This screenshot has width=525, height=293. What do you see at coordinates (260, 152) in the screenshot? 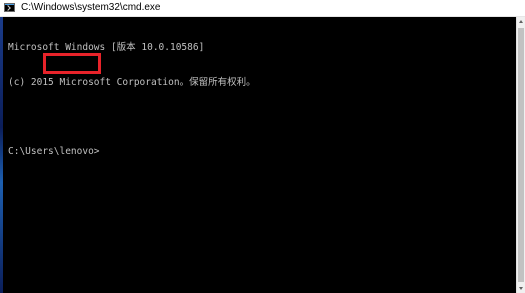
I see `console-prompt-line: C:\Users\lenovo>` at bounding box center [260, 152].